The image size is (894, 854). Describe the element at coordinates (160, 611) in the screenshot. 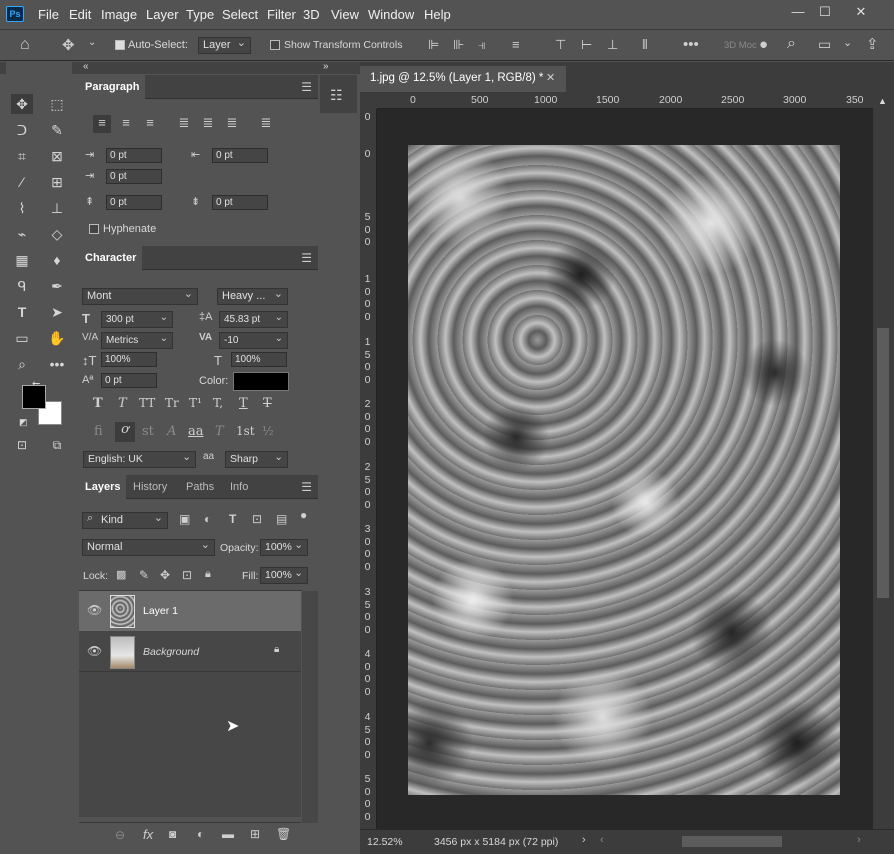

I see `layer-name: Layer 1` at that location.